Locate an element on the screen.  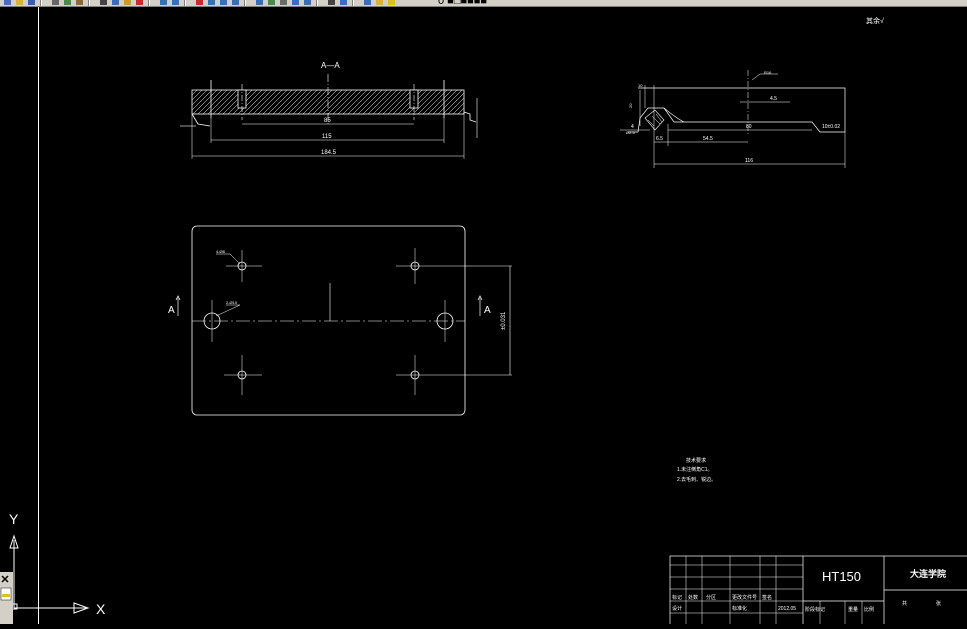
hole-label-1: 4-Ø8 is located at coordinates (221, 251).